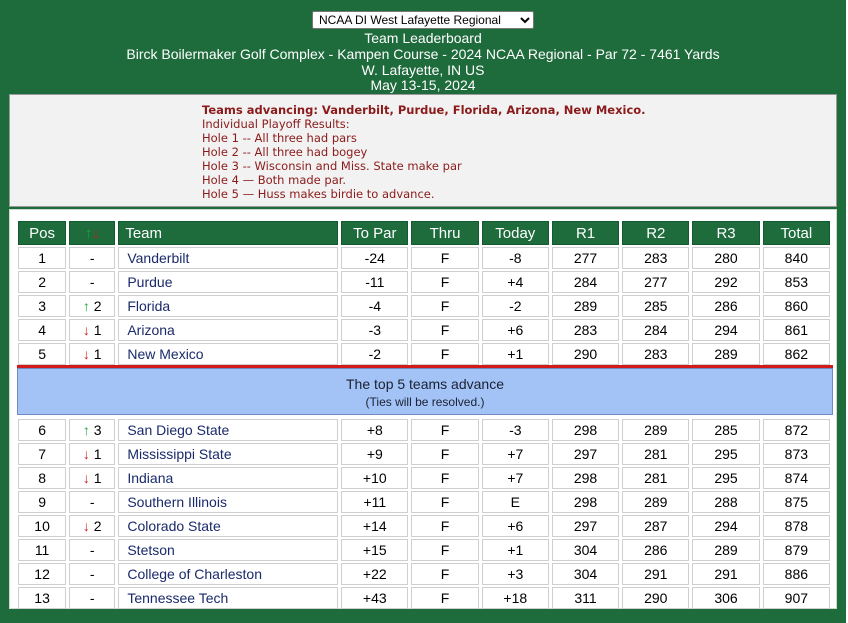 The width and height of the screenshot is (848, 623). What do you see at coordinates (425, 402) in the screenshot?
I see `cut-banner-subtext: (Ties will be resolved.)` at bounding box center [425, 402].